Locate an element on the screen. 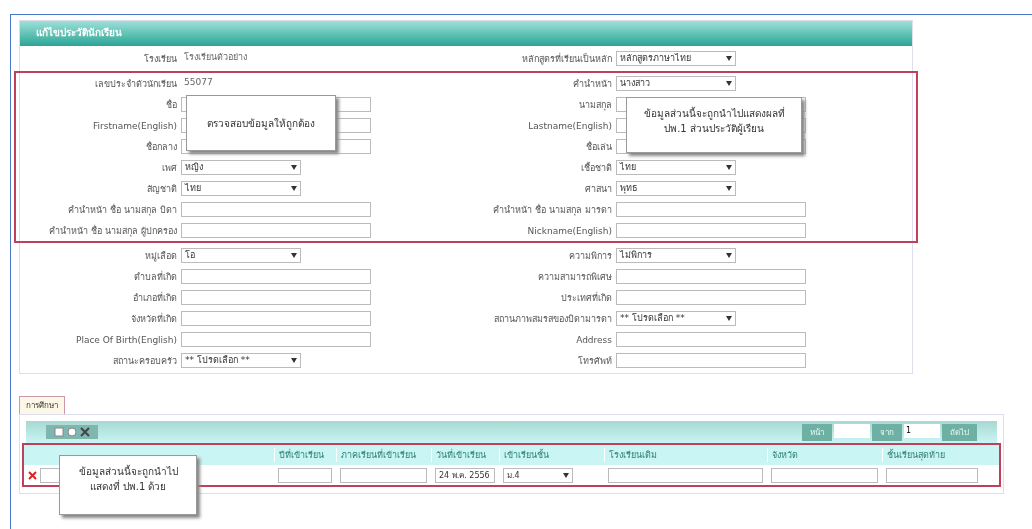 The width and height of the screenshot is (1032, 529). column-header: ชั้นเรียนสุดท้าย is located at coordinates (932, 455).